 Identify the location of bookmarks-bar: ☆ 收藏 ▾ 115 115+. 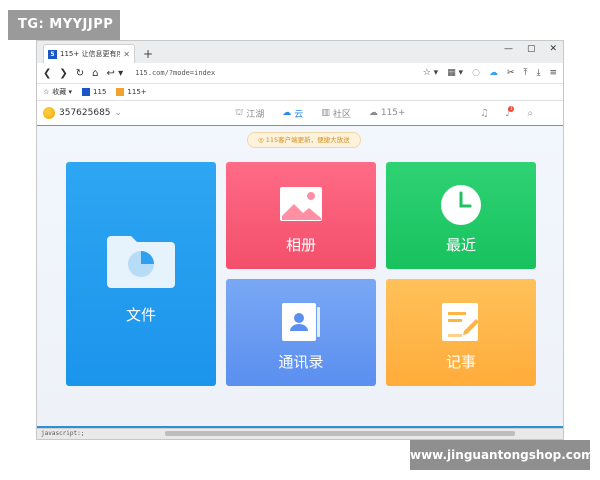
(300, 92).